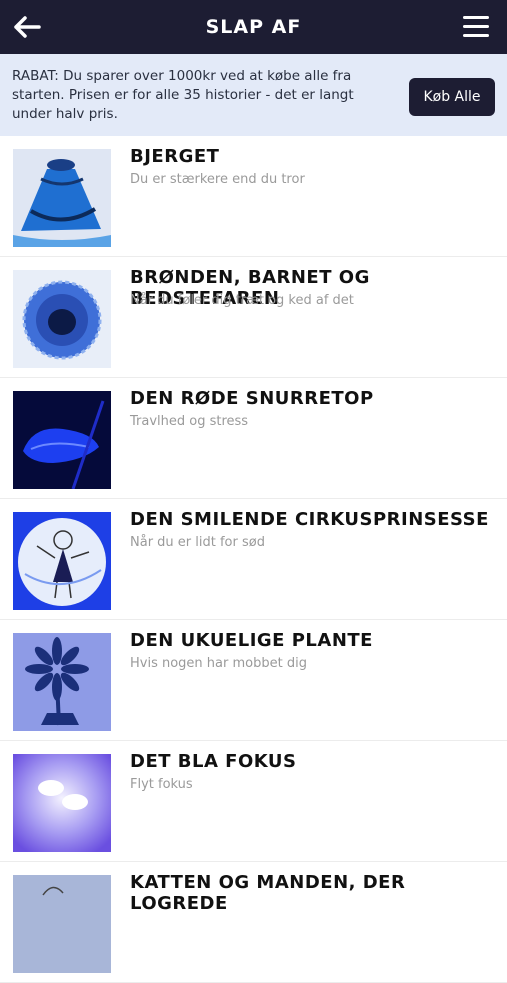 The image size is (507, 983). Describe the element at coordinates (253, 438) in the screenshot. I see `list-item: DEN RØDE SNURRETOP Travlhed og stress` at that location.